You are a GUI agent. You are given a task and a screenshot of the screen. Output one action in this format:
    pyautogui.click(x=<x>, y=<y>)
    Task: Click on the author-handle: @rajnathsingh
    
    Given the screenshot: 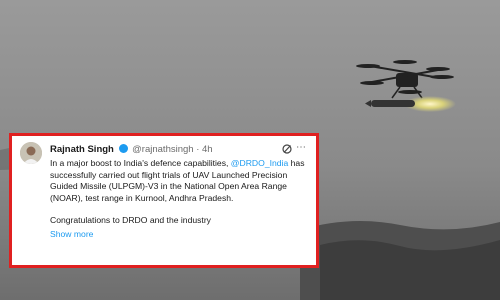 What is the action you would take?
    pyautogui.click(x=162, y=149)
    